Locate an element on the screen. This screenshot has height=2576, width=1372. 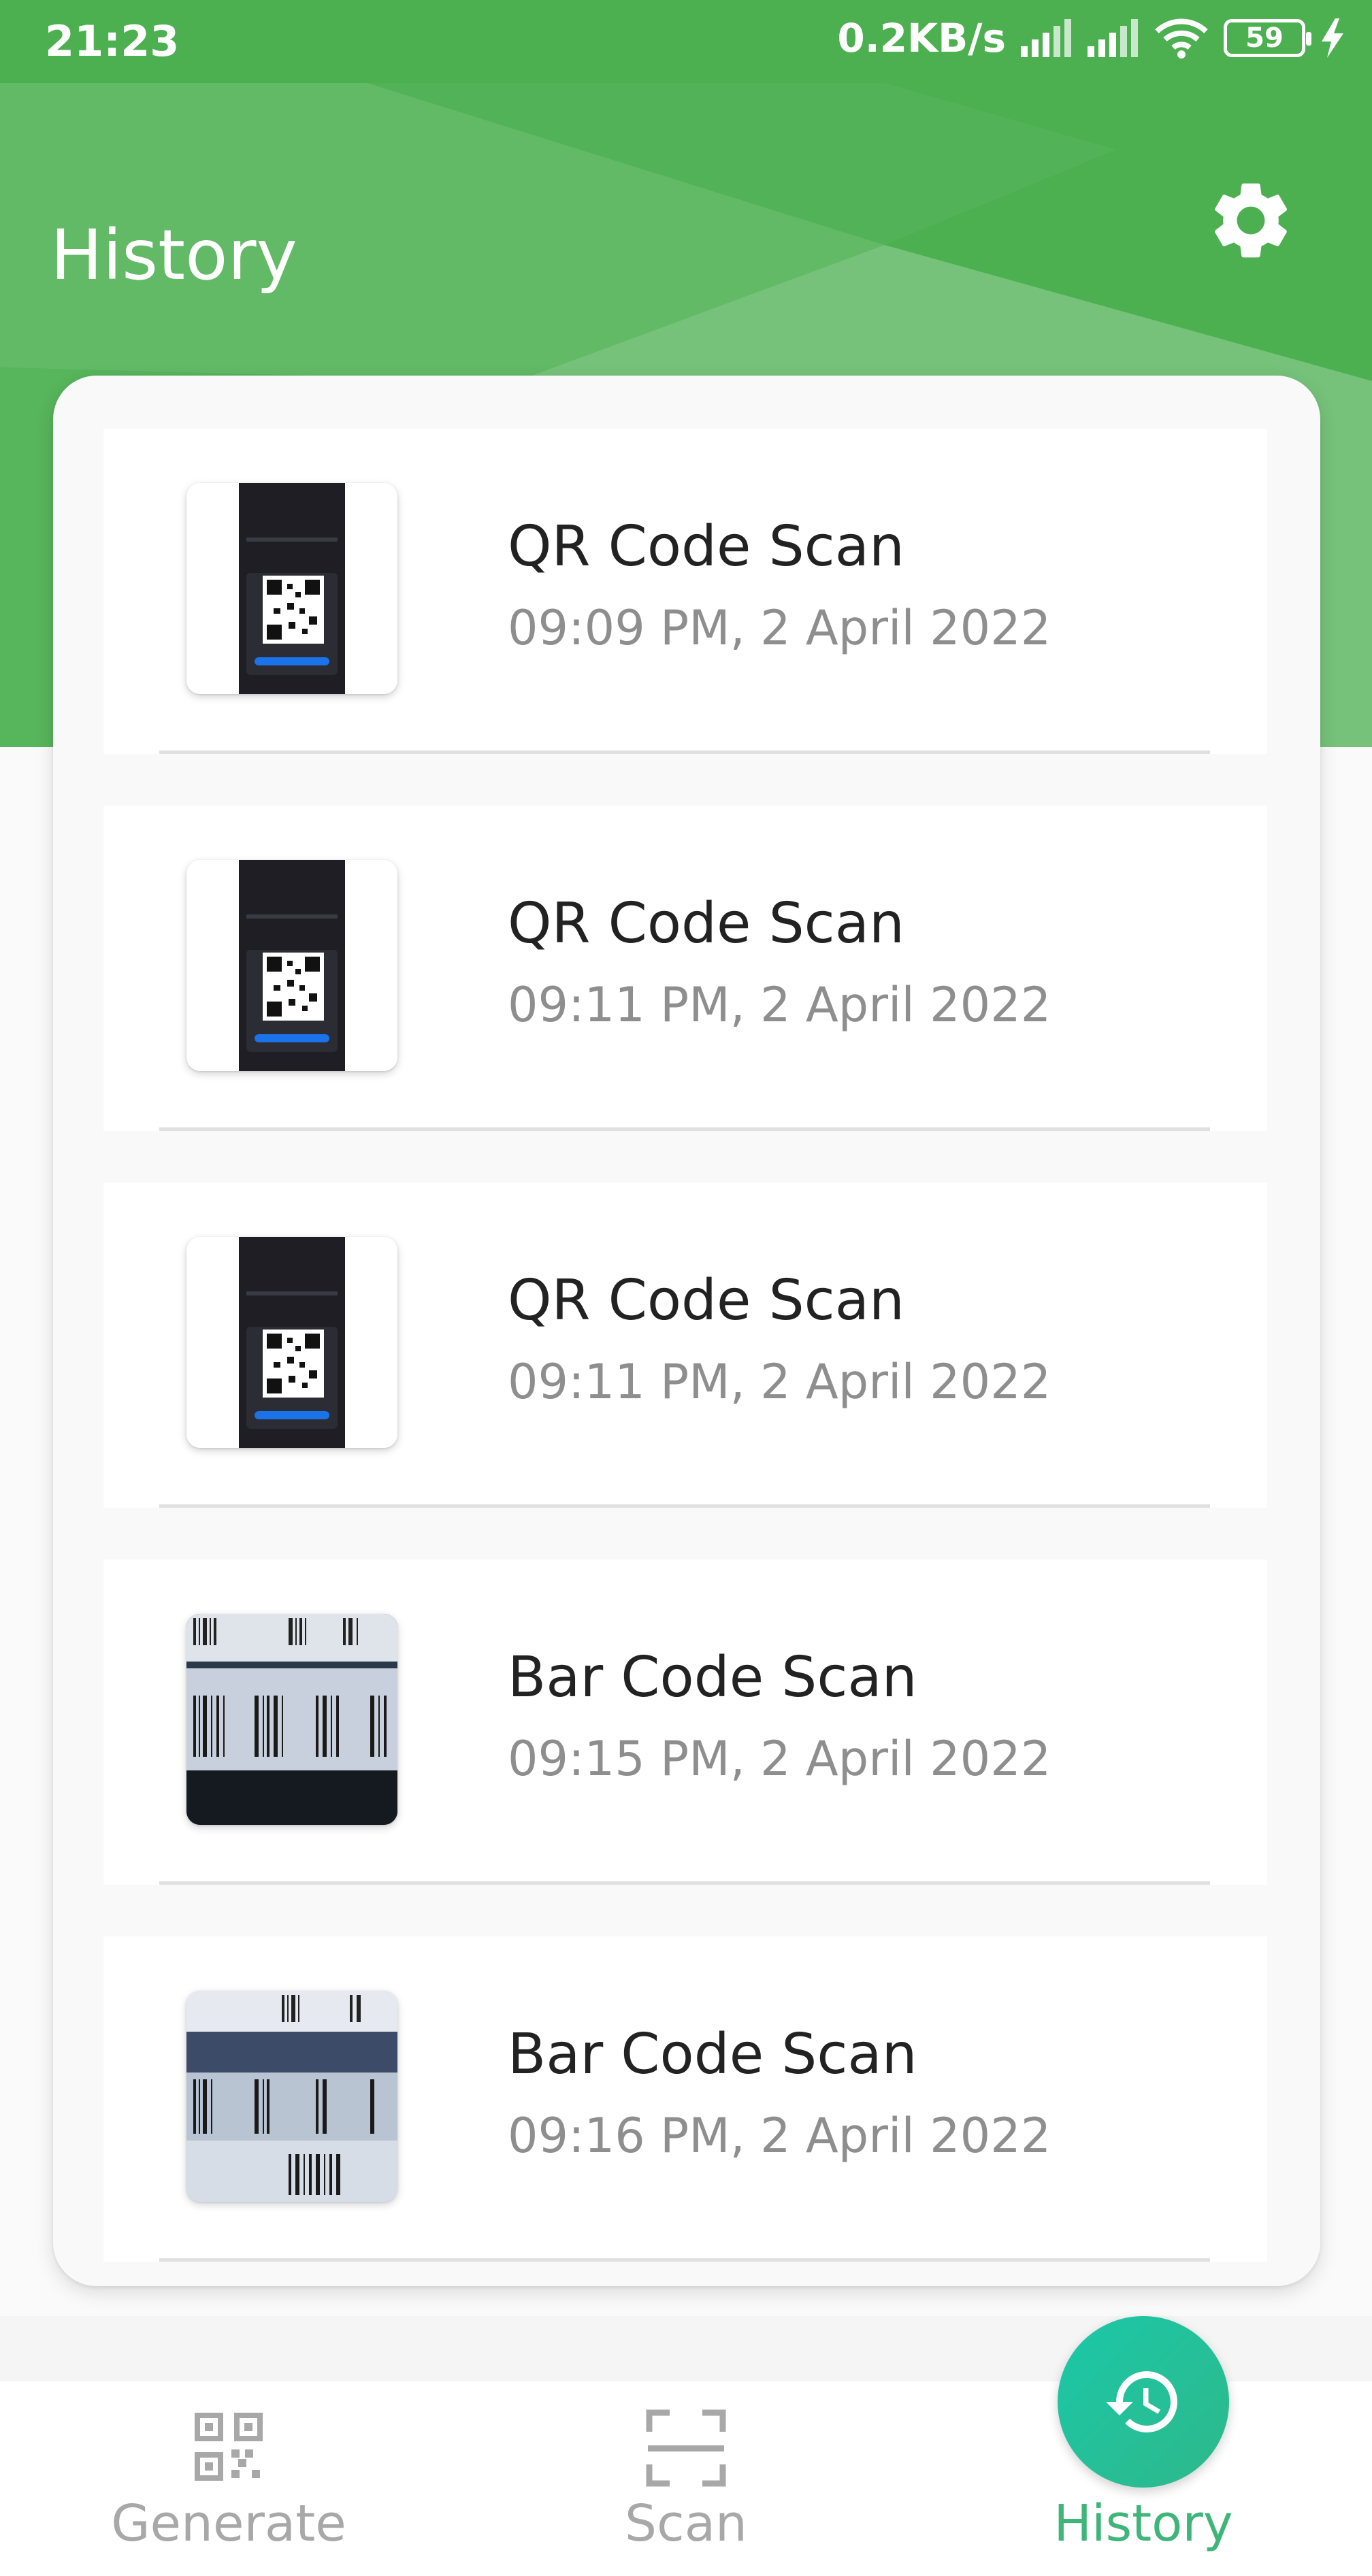
signal-icon is located at coordinates (1046, 38).